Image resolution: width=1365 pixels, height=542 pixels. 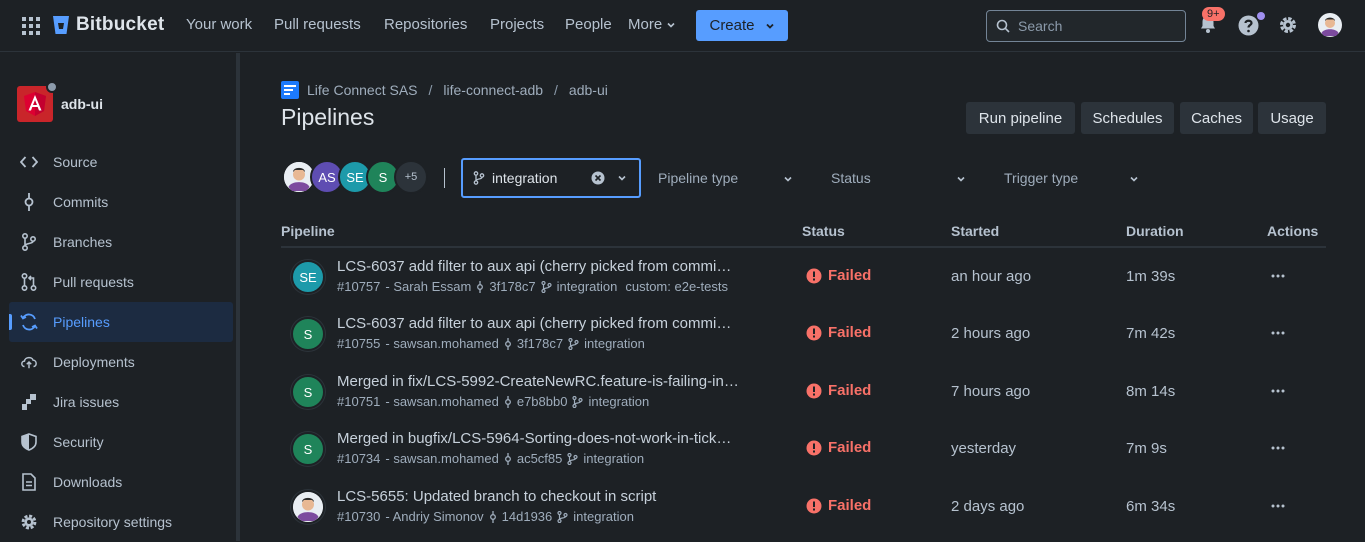 What do you see at coordinates (1041, 178) in the screenshot?
I see `trigger-type-filter: Trigger type` at bounding box center [1041, 178].